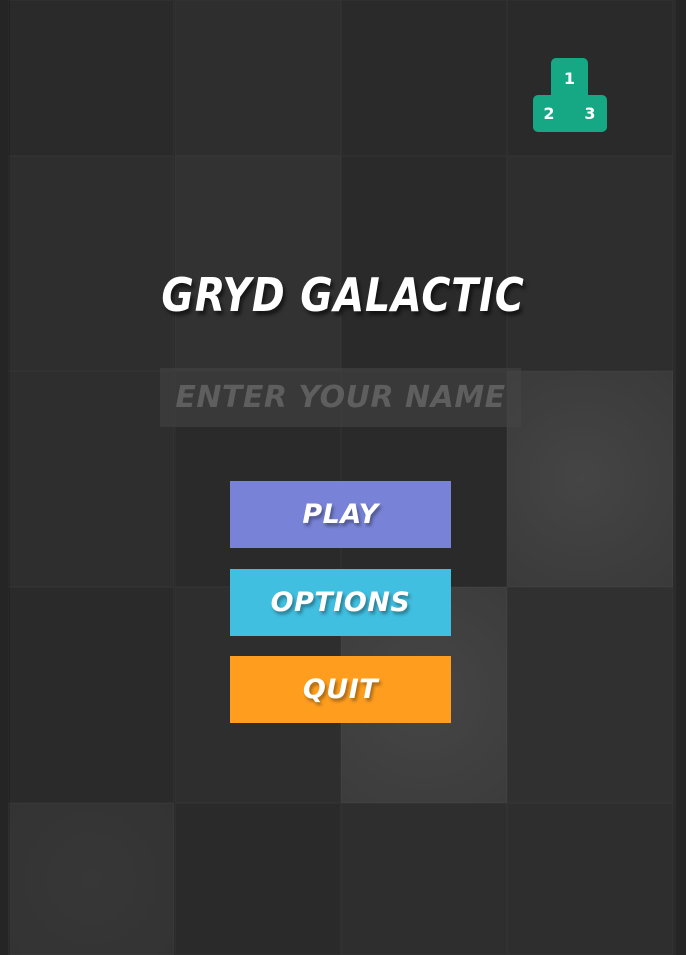 The width and height of the screenshot is (686, 955). I want to click on podium-third-label: 3, so click(590, 113).